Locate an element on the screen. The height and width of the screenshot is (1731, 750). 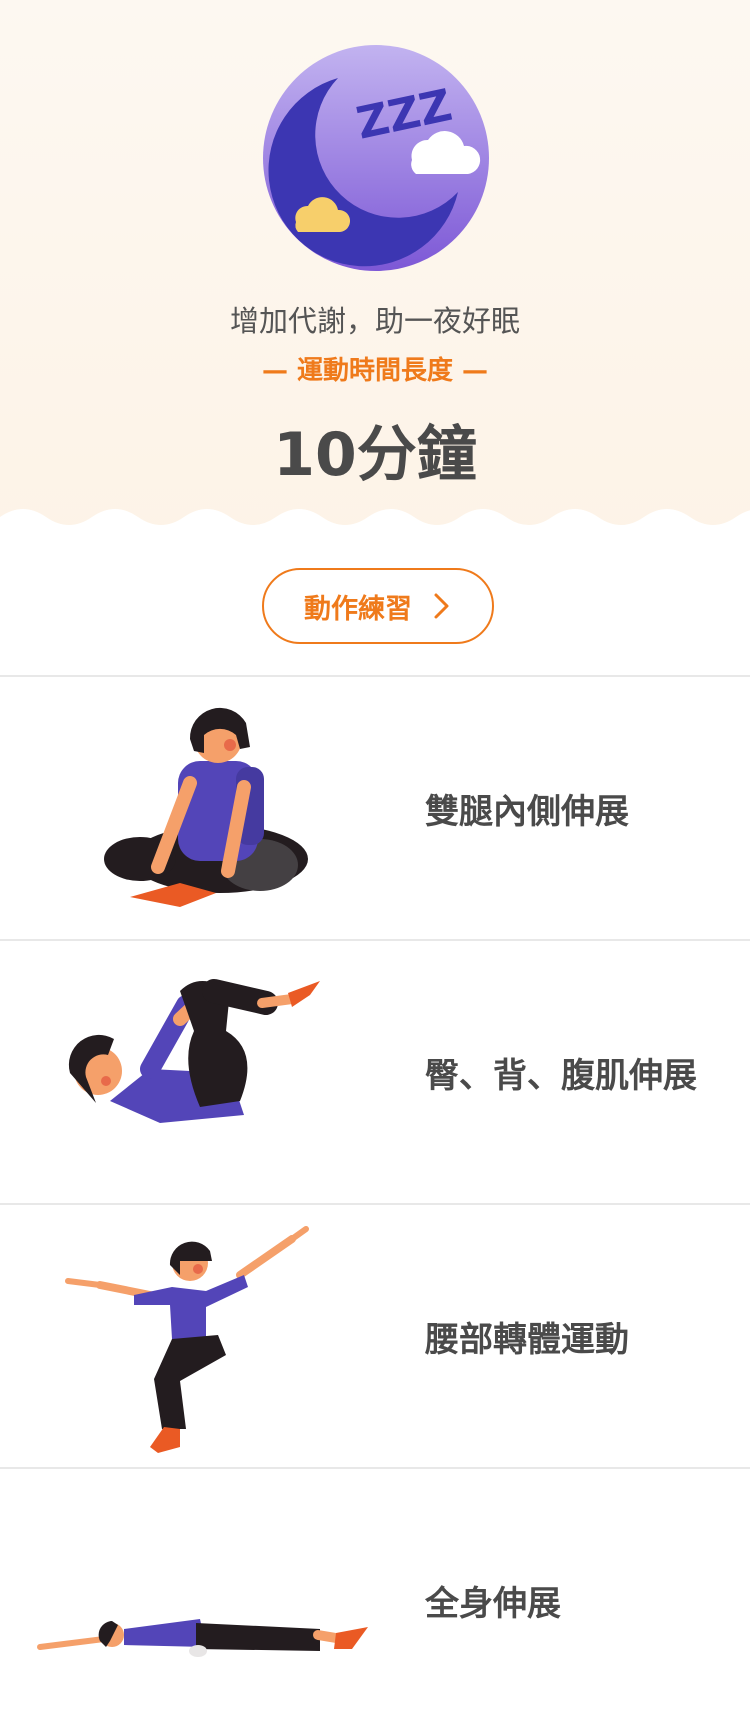
lying-full-body-stretch-figure is located at coordinates (202, 1638).